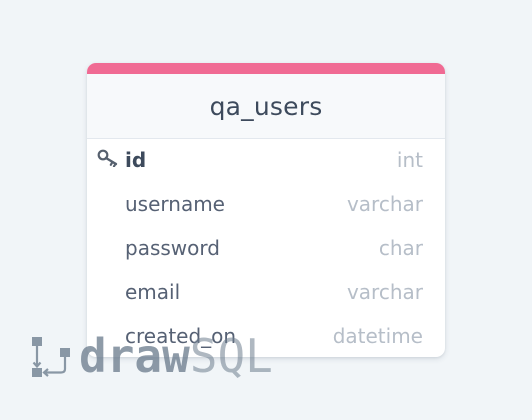  I want to click on key-icon, so click(108, 158).